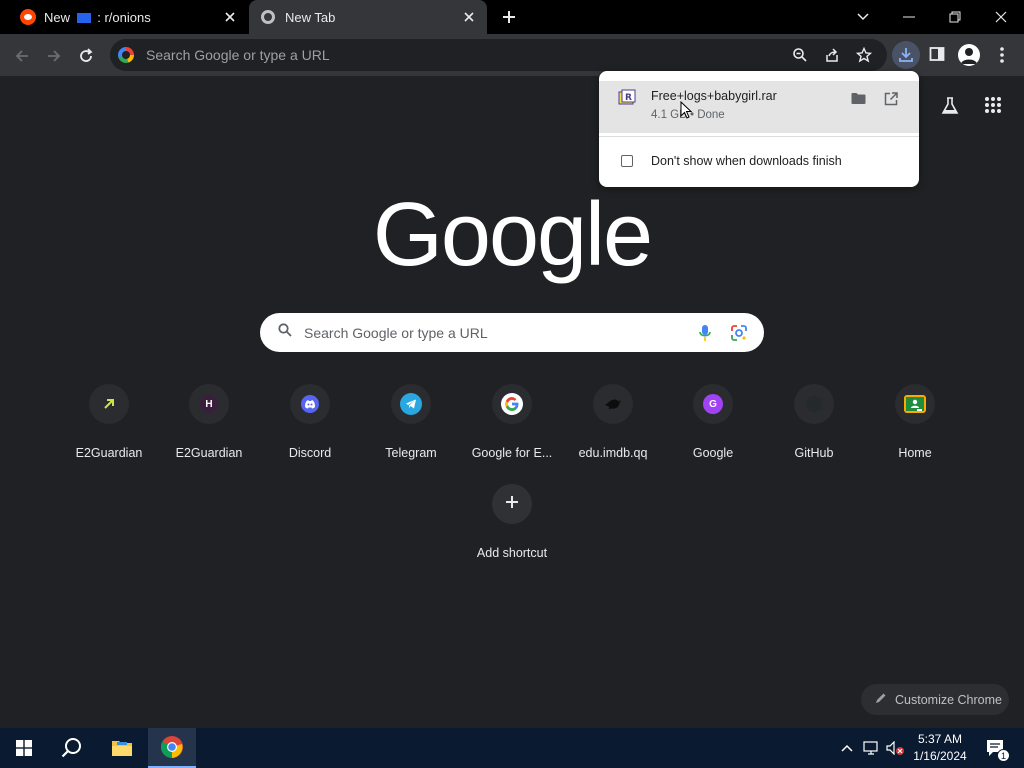 This screenshot has width=1024, height=768. What do you see at coordinates (864, 57) in the screenshot?
I see `bookmark-star-icon` at bounding box center [864, 57].